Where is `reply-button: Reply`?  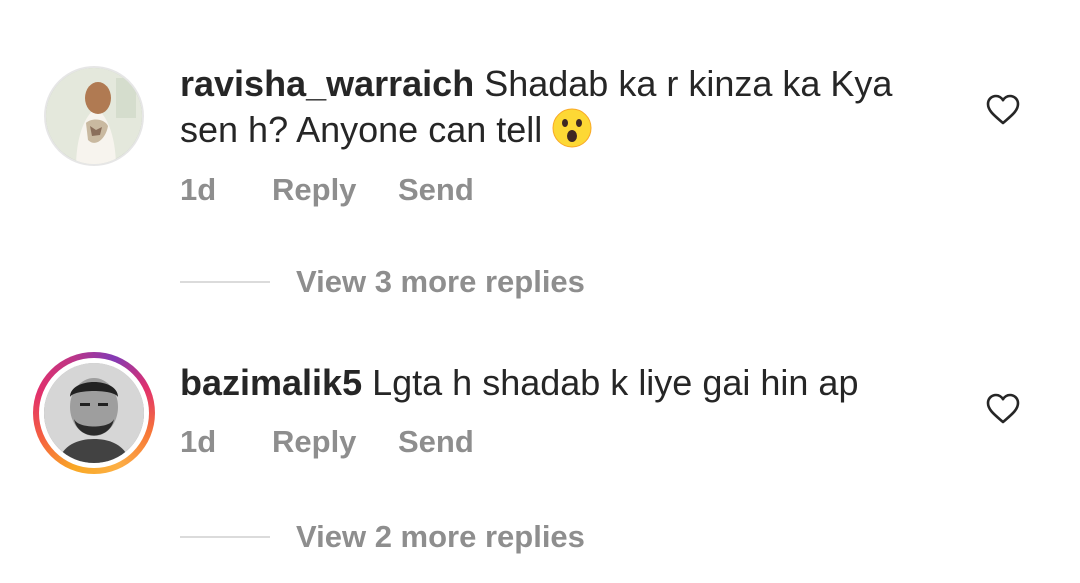 reply-button: Reply is located at coordinates (314, 442).